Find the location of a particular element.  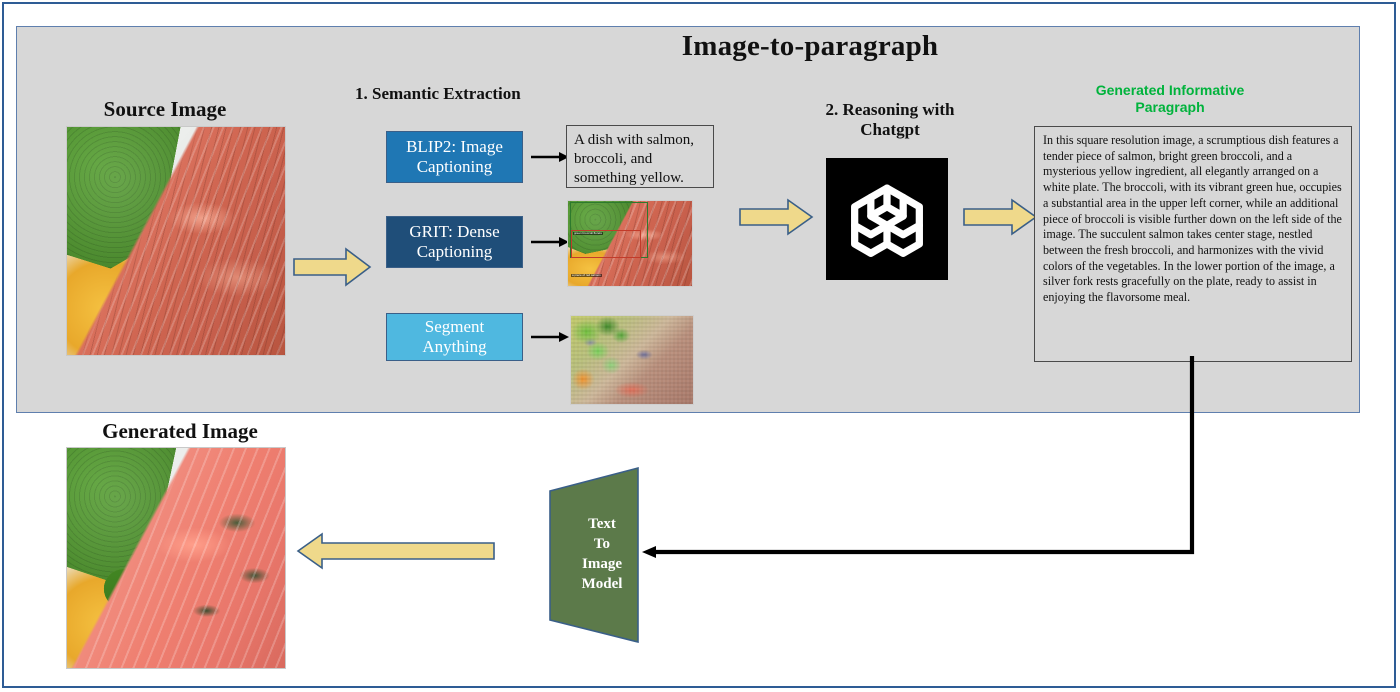

grit-bounding-box-red: green broccoli florets is located at coordinates (606, 244).